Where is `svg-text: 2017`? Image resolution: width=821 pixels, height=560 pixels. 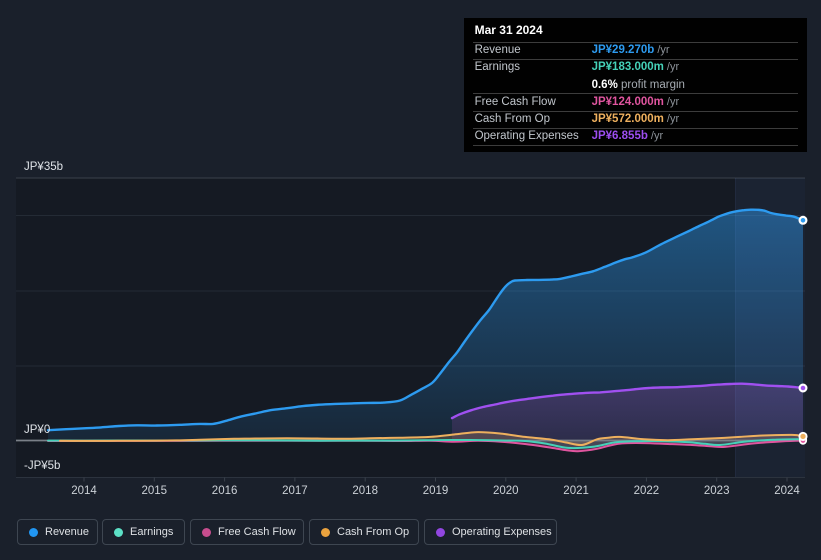 svg-text: 2017 is located at coordinates (295, 491).